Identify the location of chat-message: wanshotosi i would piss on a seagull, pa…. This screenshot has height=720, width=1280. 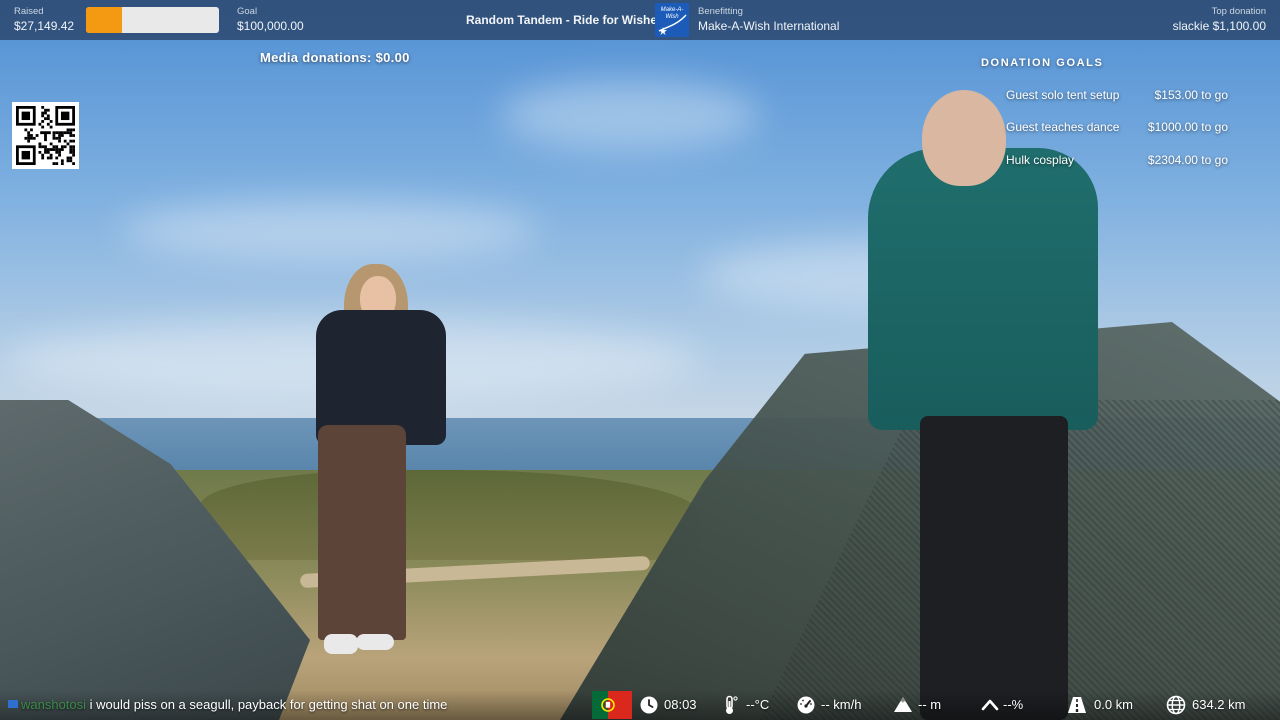
(227, 704).